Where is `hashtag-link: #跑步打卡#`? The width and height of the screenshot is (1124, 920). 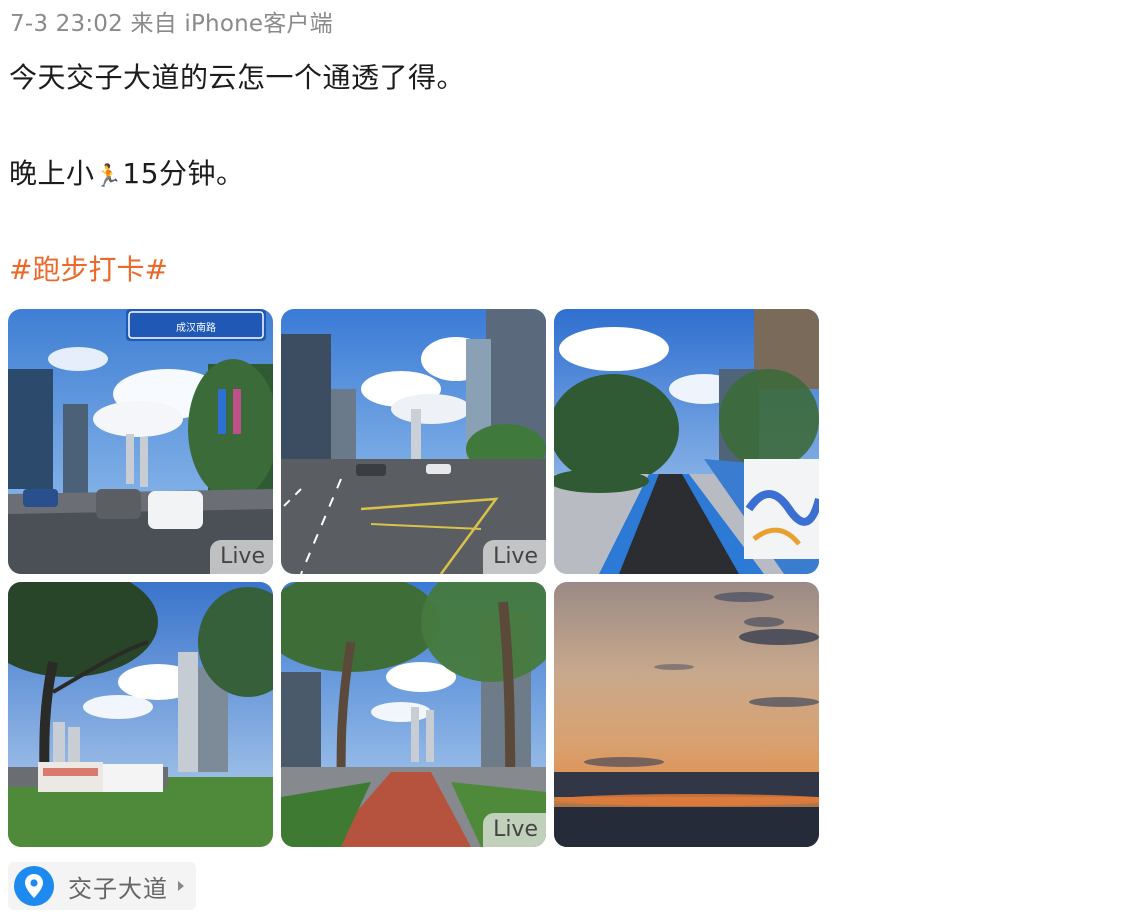 hashtag-link: #跑步打卡# is located at coordinates (88, 268).